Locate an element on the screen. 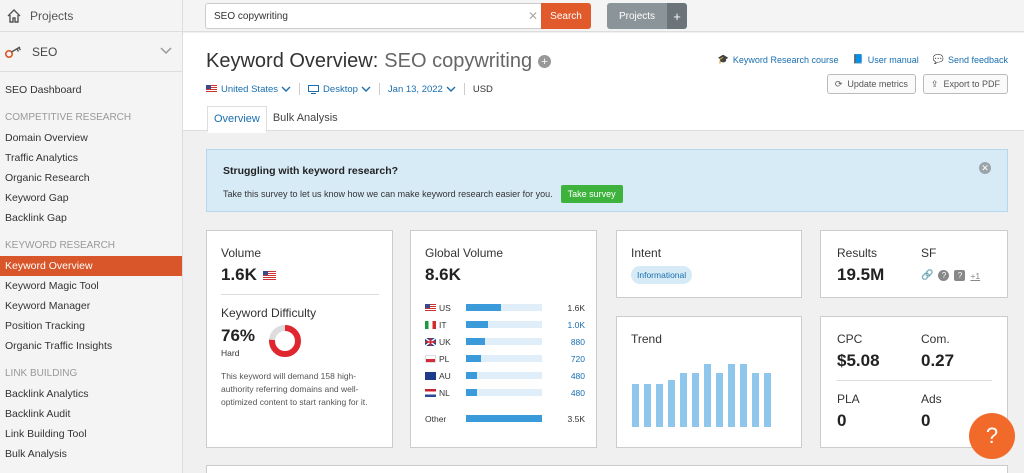 This screenshot has height=473, width=1024. divider is located at coordinates (914, 380).